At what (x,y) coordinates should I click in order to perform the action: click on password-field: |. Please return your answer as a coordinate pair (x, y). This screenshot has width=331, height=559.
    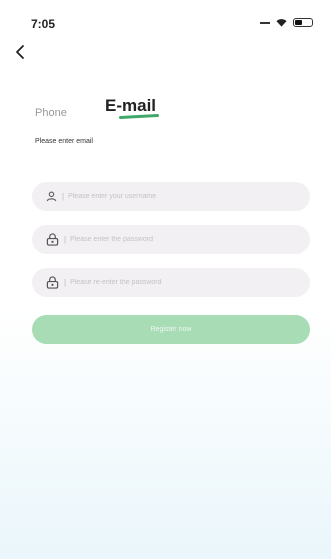
    Looking at the image, I should click on (171, 239).